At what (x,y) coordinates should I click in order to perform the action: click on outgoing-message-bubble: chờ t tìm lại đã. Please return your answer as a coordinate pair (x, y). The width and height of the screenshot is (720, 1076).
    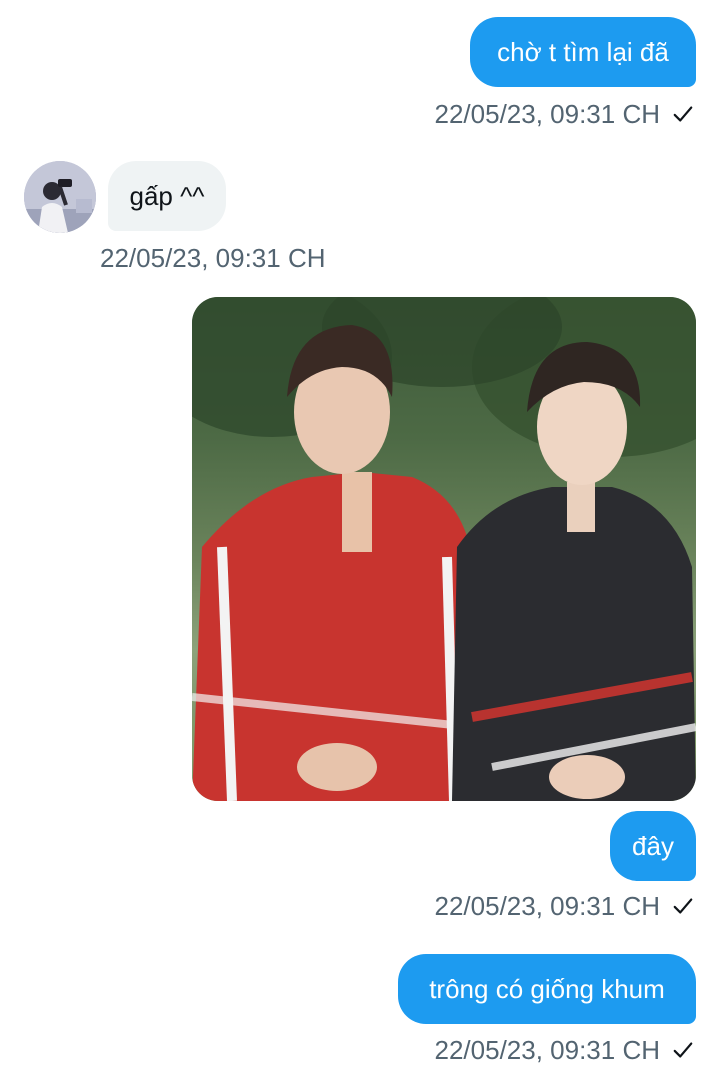
    Looking at the image, I should click on (583, 52).